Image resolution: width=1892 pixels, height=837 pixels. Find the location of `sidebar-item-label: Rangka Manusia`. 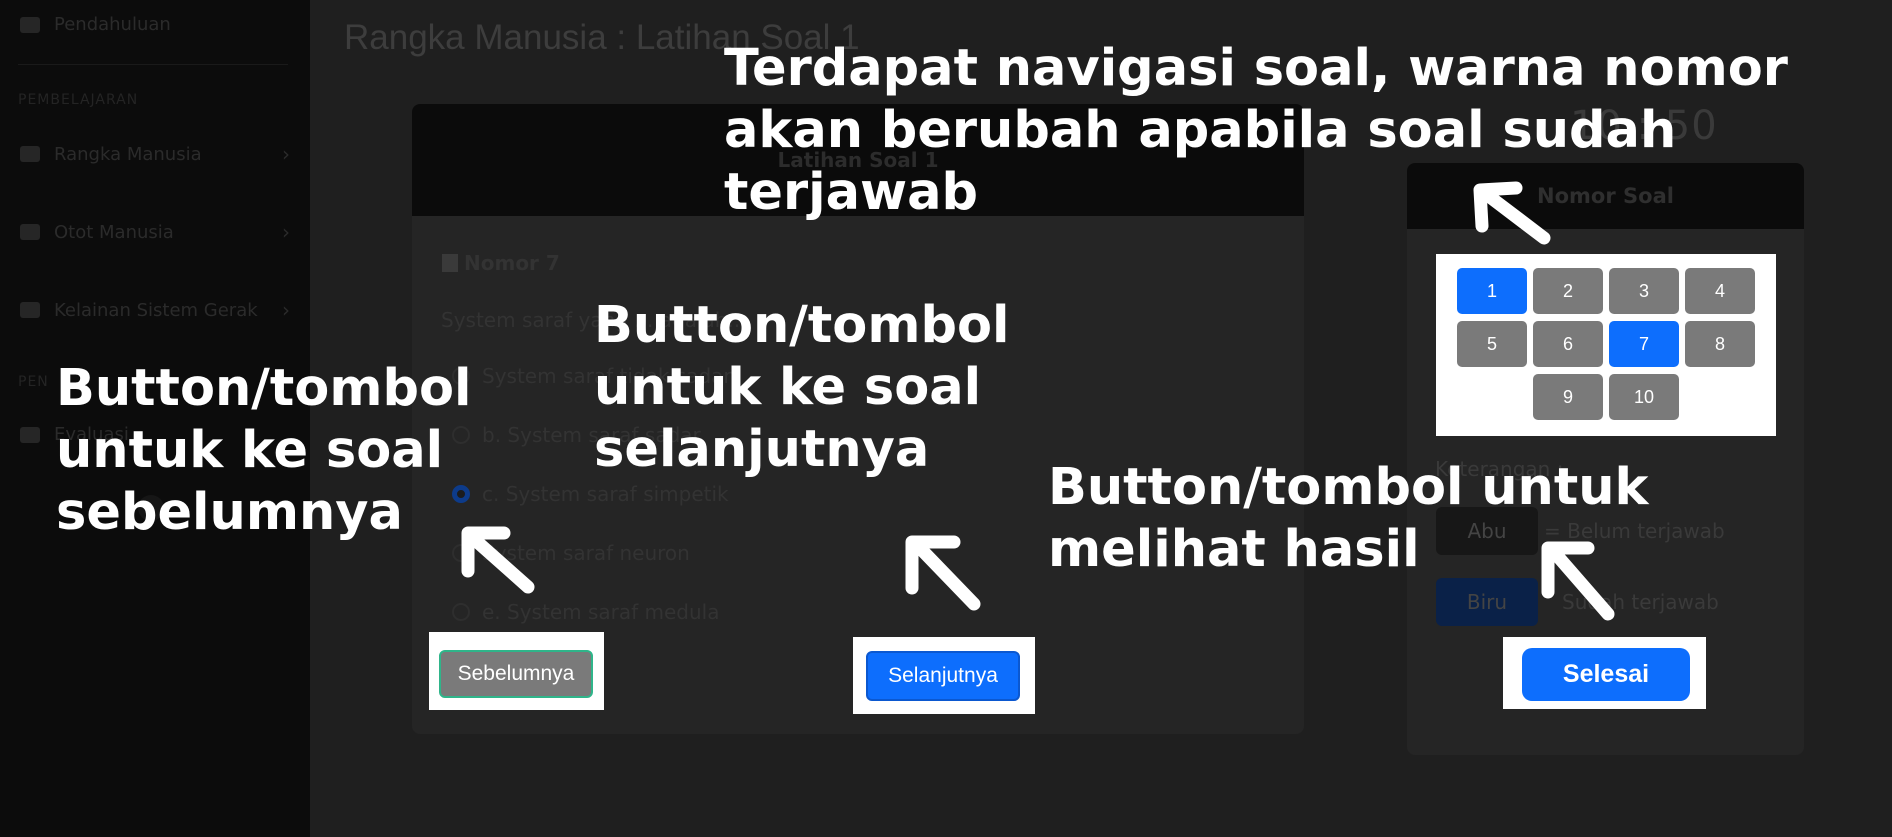

sidebar-item-label: Rangka Manusia is located at coordinates (128, 154).